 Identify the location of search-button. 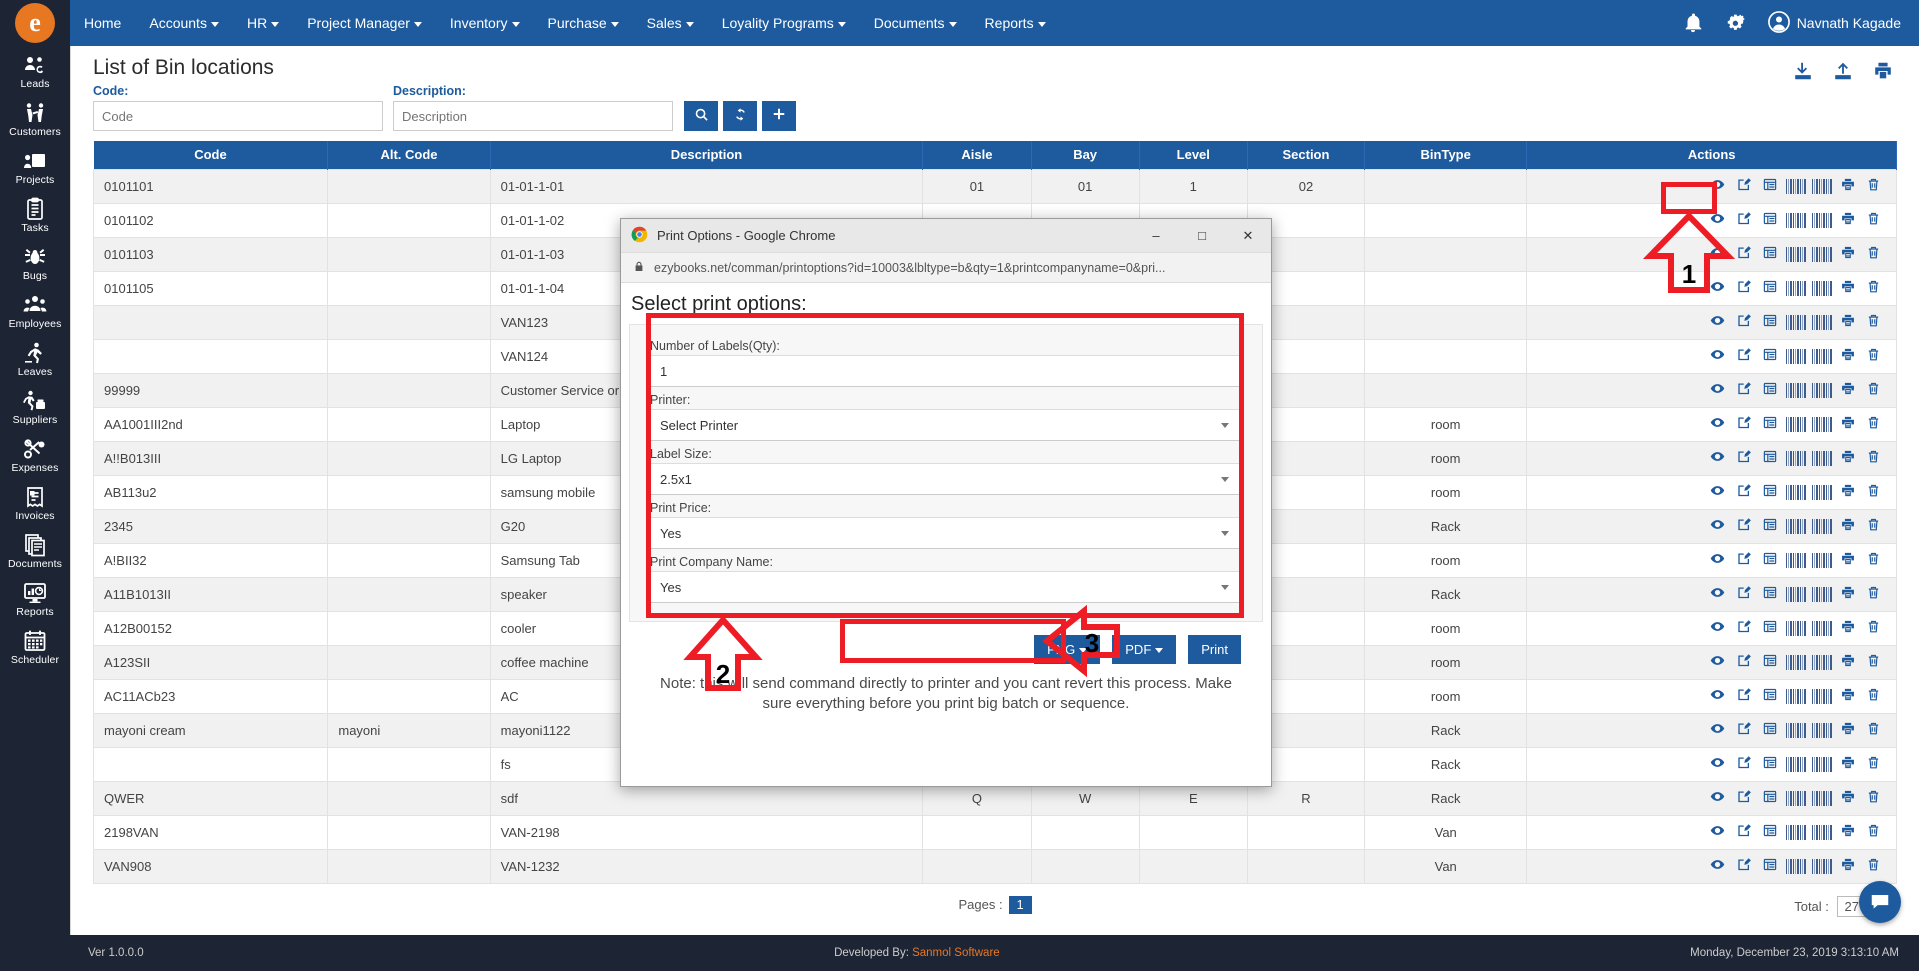
(701, 116).